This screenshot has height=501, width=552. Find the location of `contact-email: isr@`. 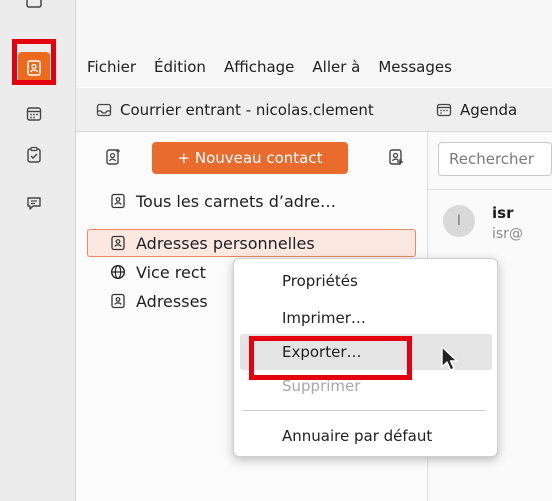

contact-email: isr@ is located at coordinates (507, 234).